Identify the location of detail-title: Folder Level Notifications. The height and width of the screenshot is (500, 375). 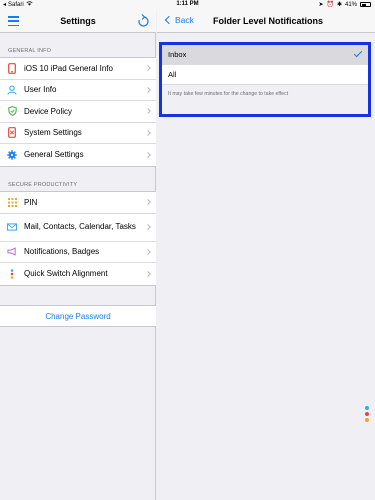
(268, 21).